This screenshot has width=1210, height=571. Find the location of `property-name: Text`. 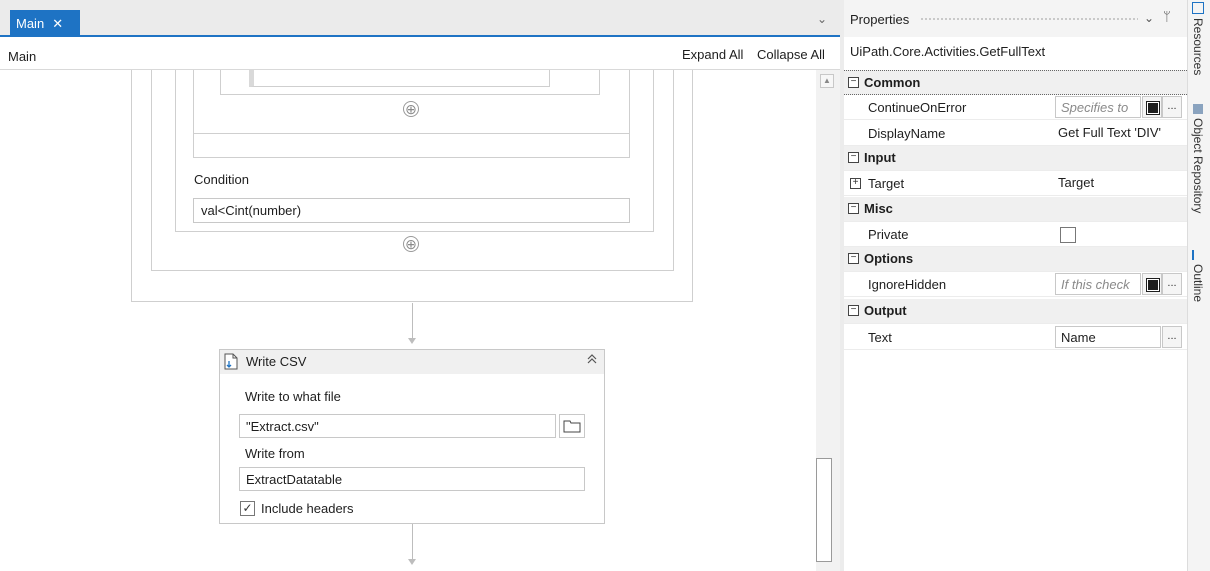

property-name: Text is located at coordinates (880, 337).